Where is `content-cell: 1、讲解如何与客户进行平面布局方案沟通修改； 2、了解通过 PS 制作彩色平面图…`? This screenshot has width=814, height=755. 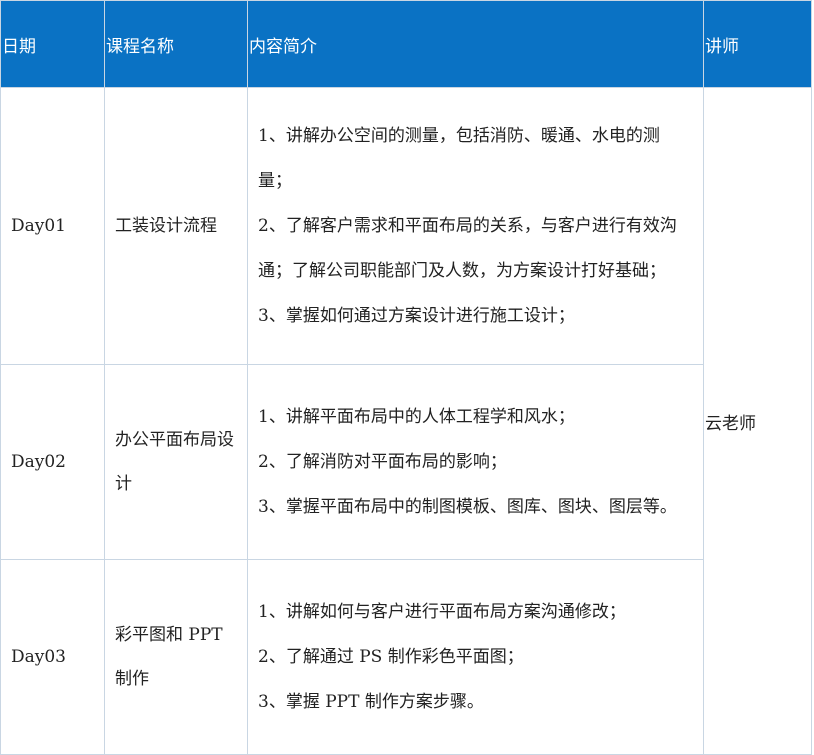
content-cell: 1、讲解如何与客户进行平面布局方案沟通修改； 2、了解通过 PS 制作彩色平面图… is located at coordinates (475, 657).